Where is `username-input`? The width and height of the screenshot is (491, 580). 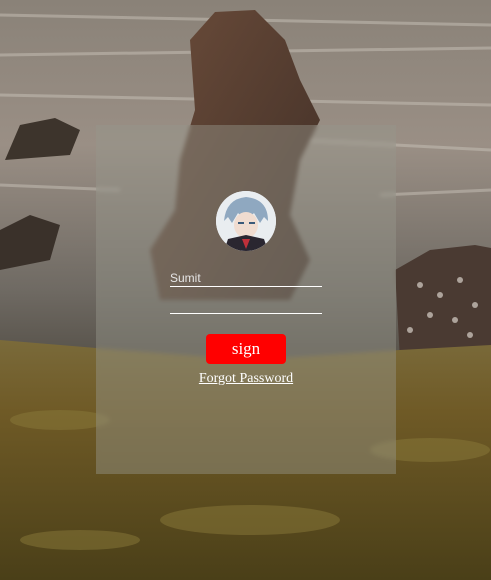 username-input is located at coordinates (246, 278).